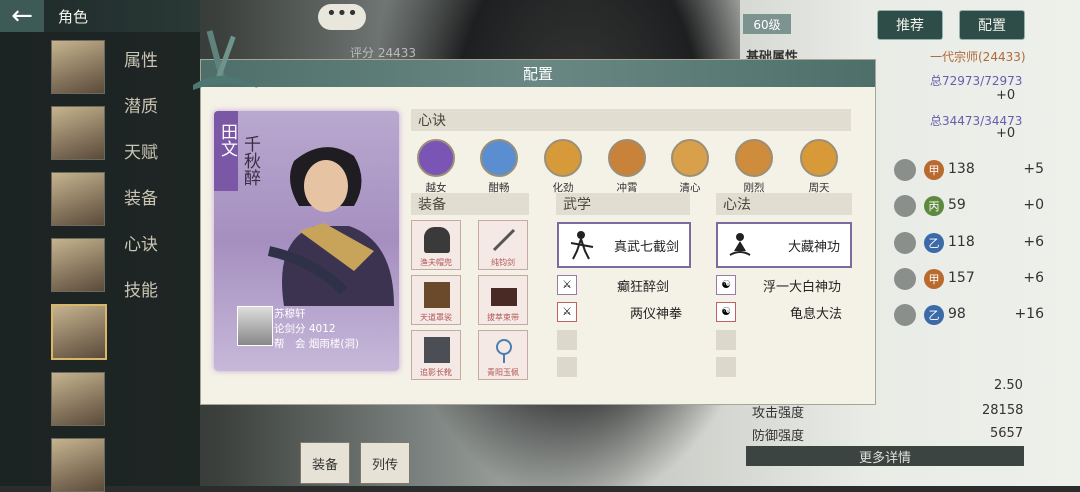 The width and height of the screenshot is (1080, 492). What do you see at coordinates (784, 312) in the screenshot?
I see `xinfa-sub-slot: ☯ 龟息大法` at bounding box center [784, 312].